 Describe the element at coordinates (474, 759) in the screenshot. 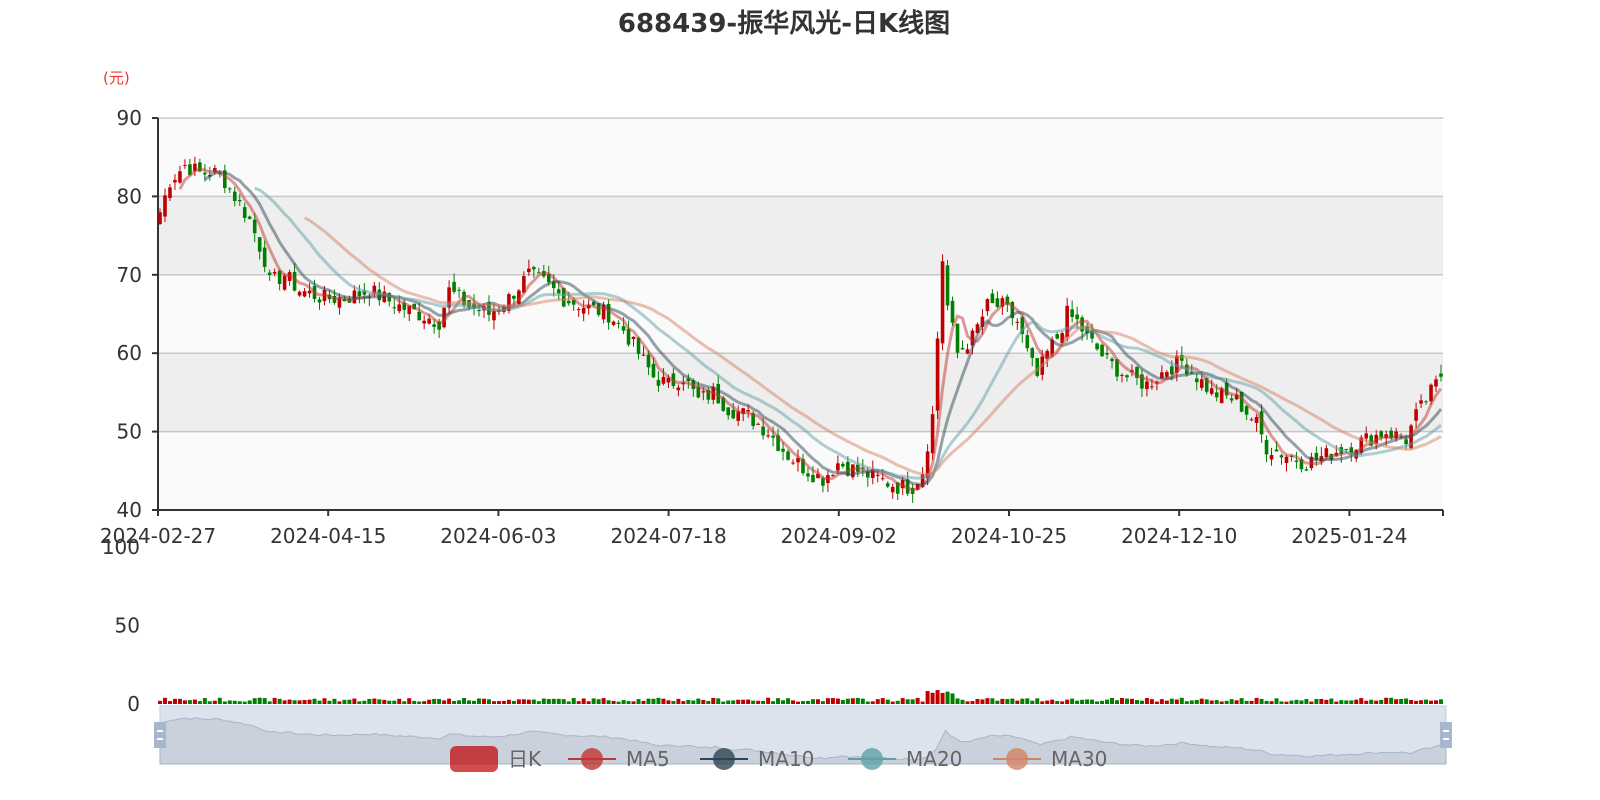

I see `legend-candle-icon` at that location.